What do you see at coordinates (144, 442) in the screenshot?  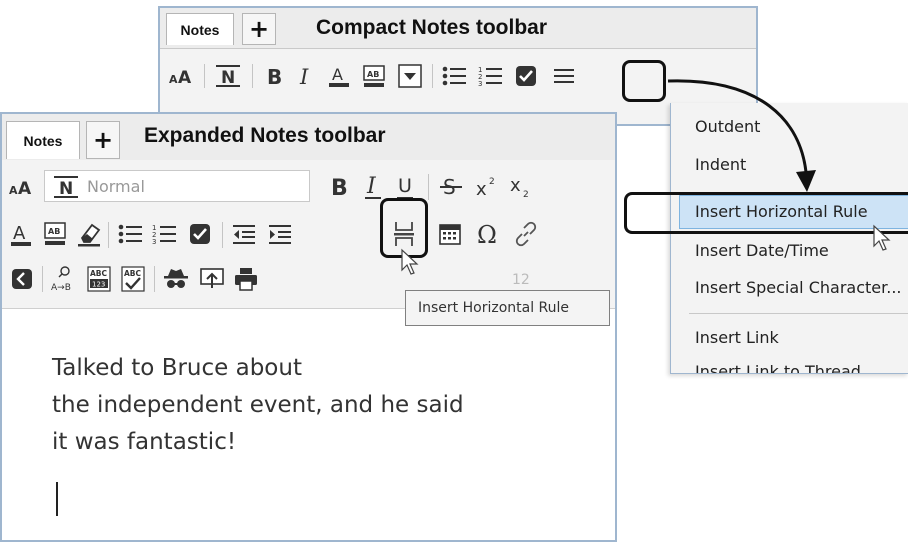 I see `note-line-3: it was fantastic!` at bounding box center [144, 442].